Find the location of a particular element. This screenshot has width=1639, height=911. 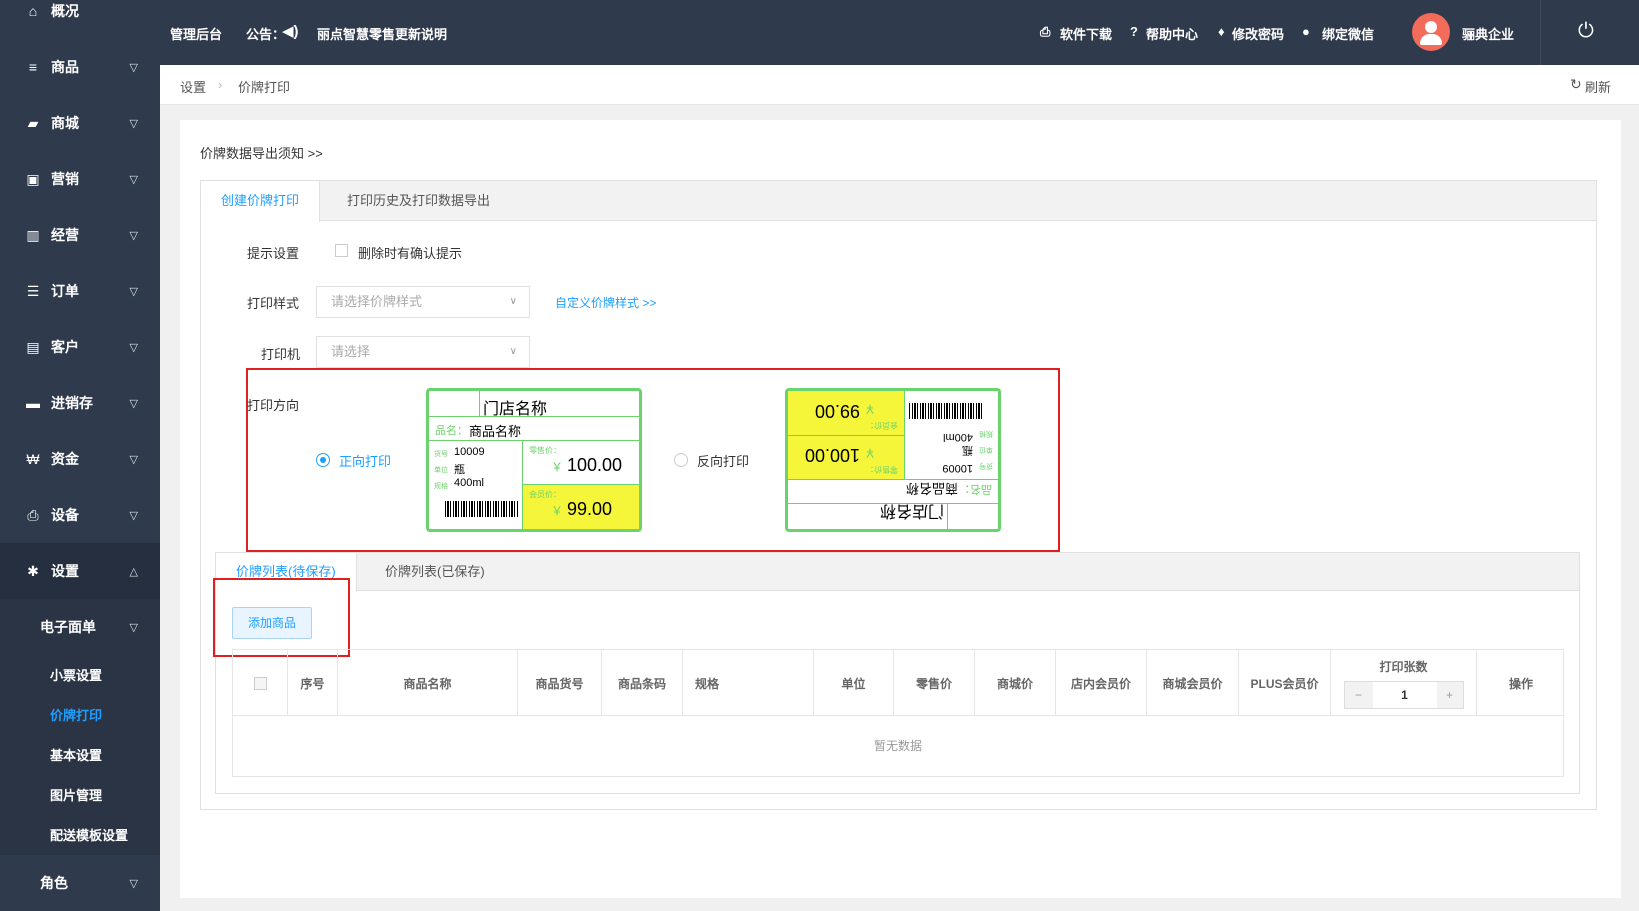

copies-value: 1 is located at coordinates (1405, 695).